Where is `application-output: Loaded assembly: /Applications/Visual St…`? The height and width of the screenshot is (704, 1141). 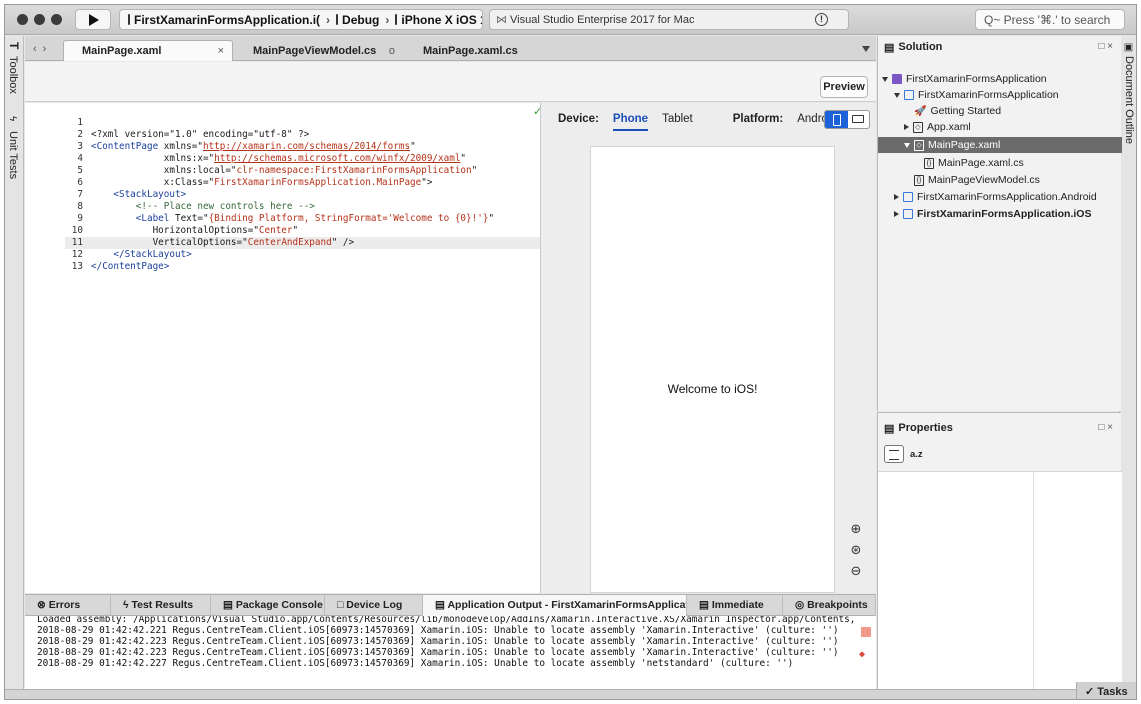
application-output: Loaded assembly: /Applications/Visual St… is located at coordinates (450, 652).